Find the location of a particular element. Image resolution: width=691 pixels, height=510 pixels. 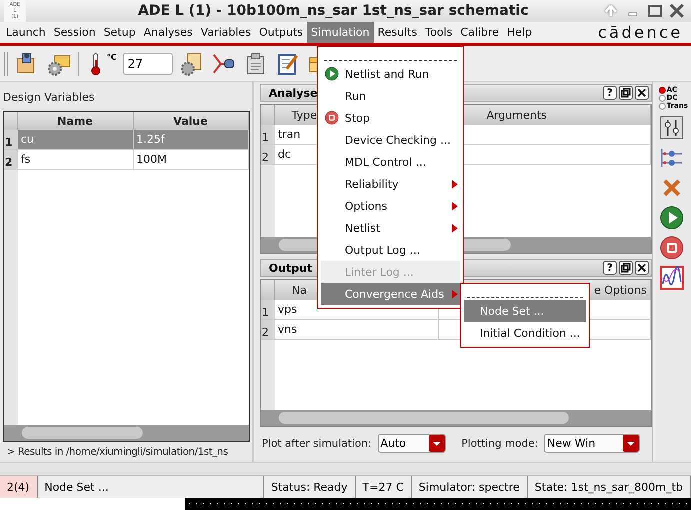

pane-title: Analyse is located at coordinates (293, 93).